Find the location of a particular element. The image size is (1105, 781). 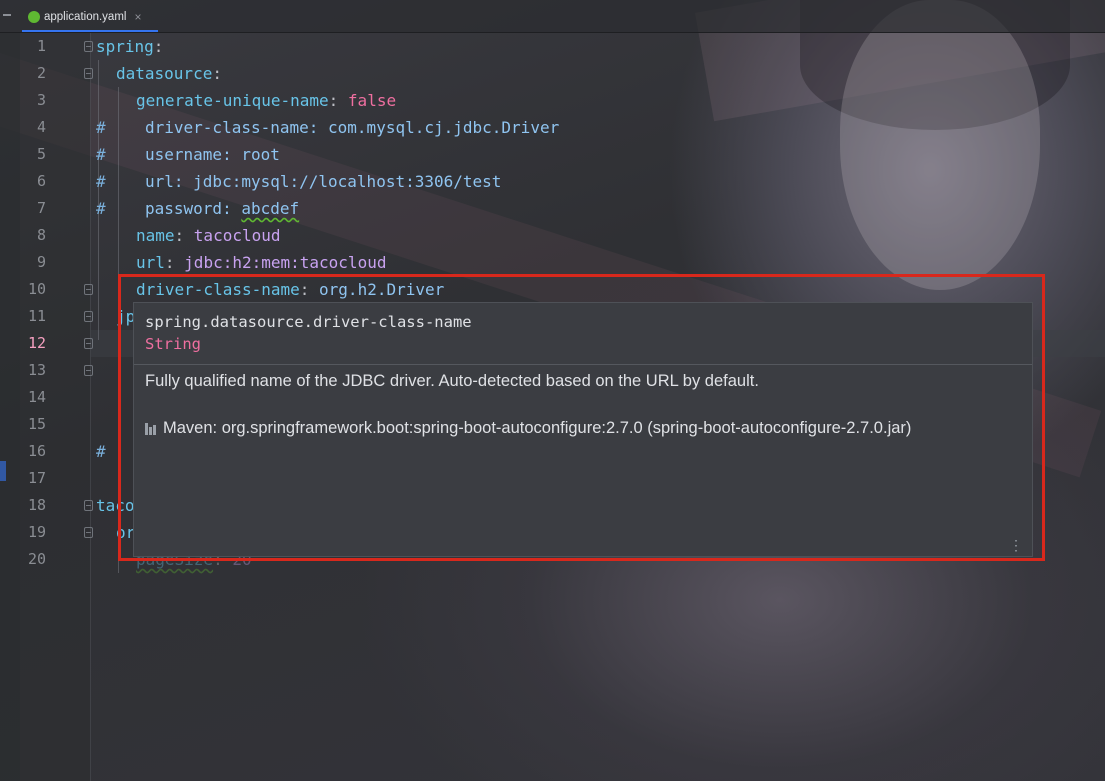

line-number: 5 is located at coordinates (41, 154).